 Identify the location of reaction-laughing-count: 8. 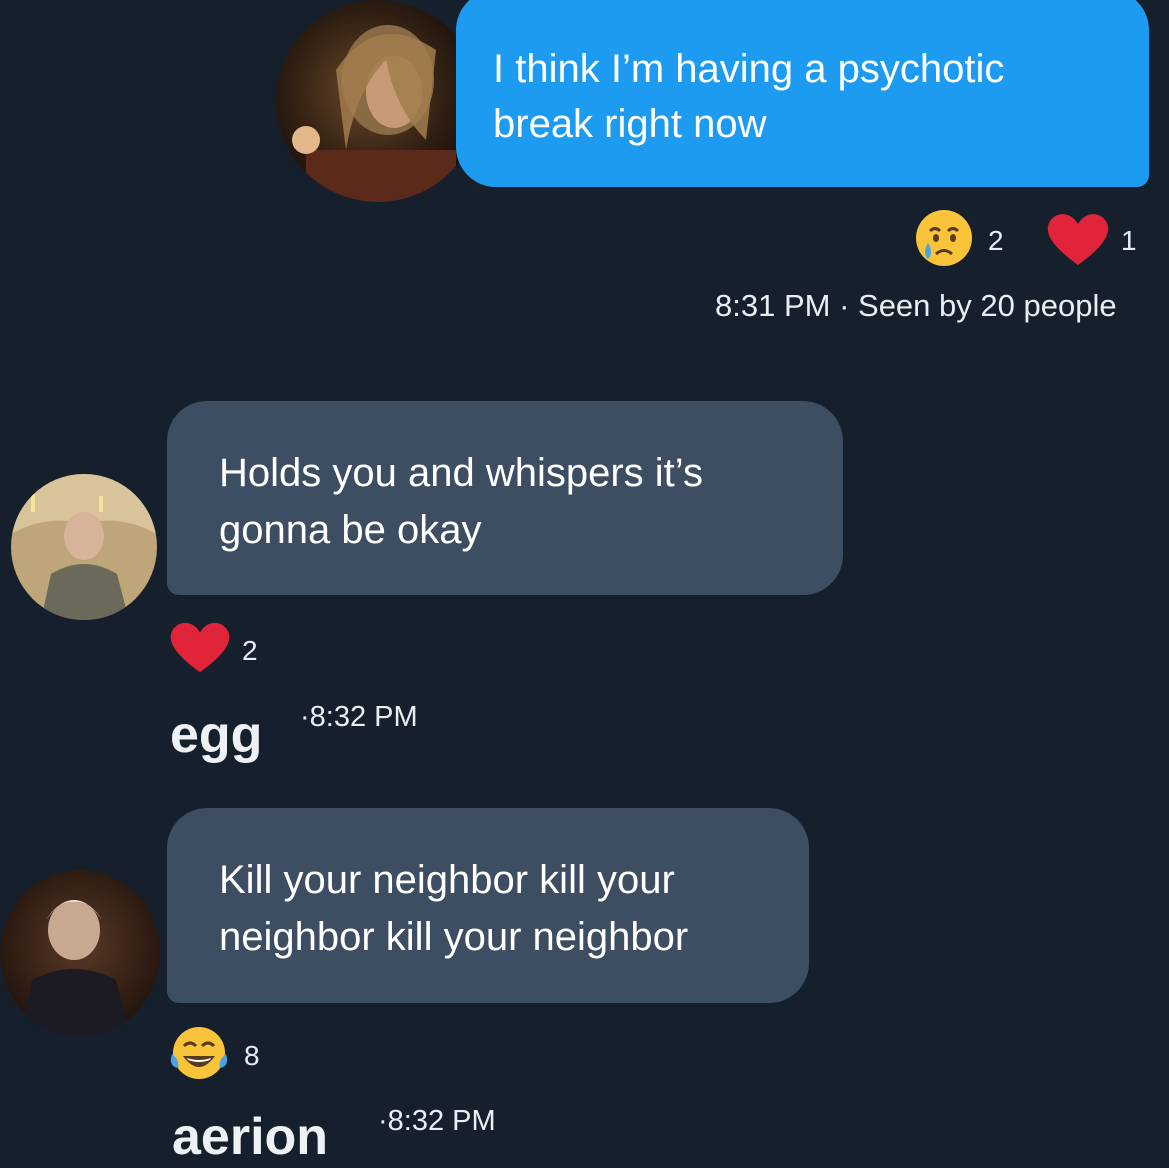
(252, 1055).